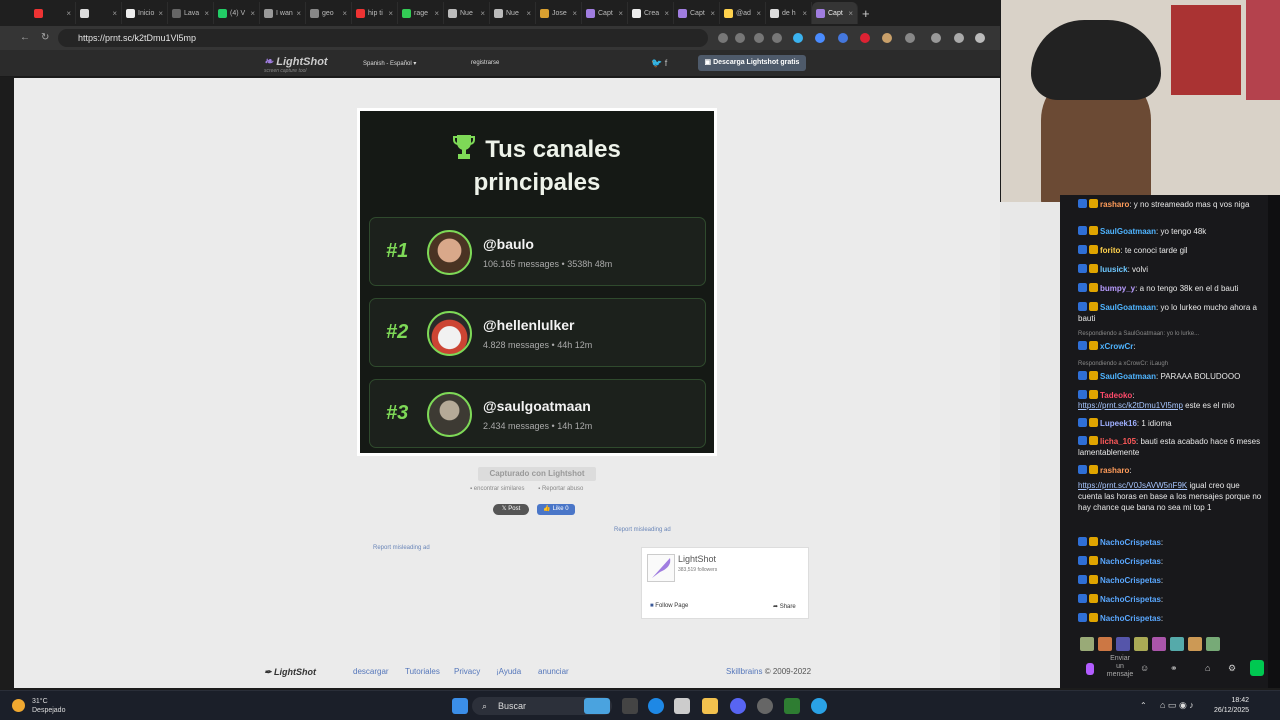  What do you see at coordinates (752, 63) in the screenshot?
I see `download-button: ▣ Descarga Lightshot gratis` at bounding box center [752, 63].